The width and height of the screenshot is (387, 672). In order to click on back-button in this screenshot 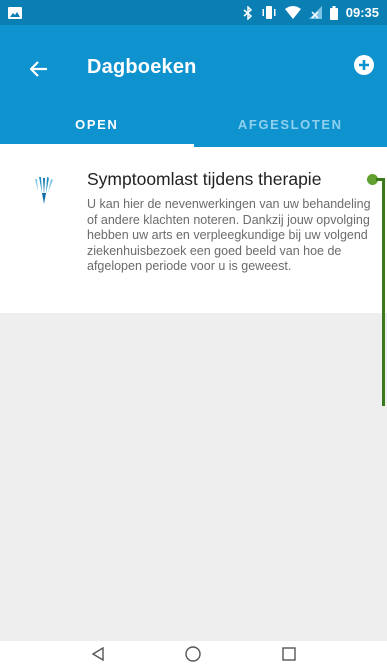, I will do `click(39, 71)`.